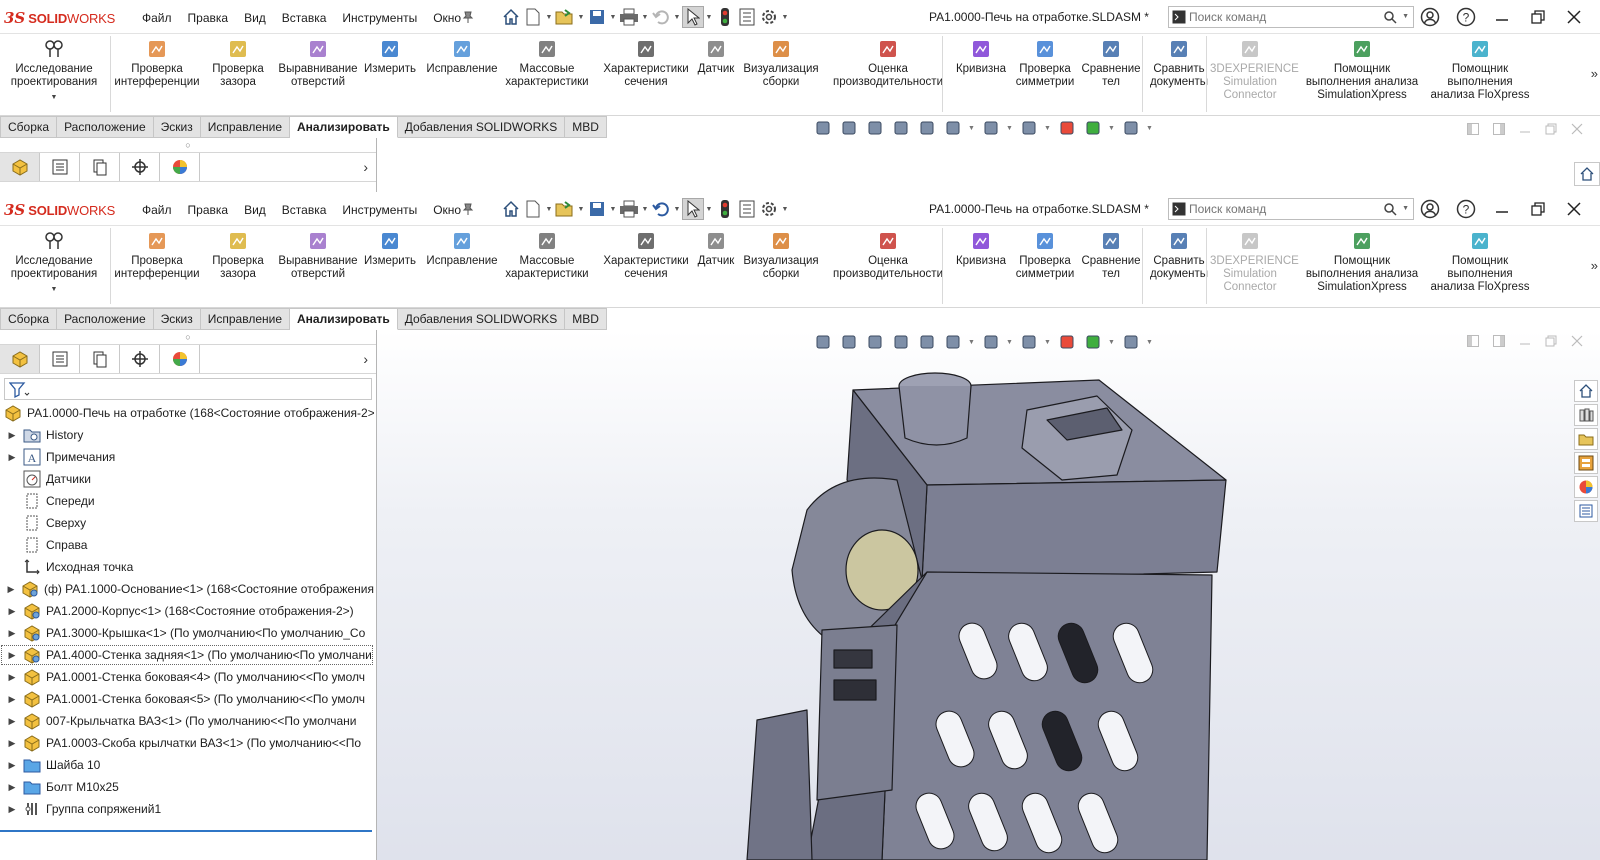 The image size is (1600, 860). Describe the element at coordinates (888, 63) in the screenshot. I see `performance-button: Оценка производительности` at that location.